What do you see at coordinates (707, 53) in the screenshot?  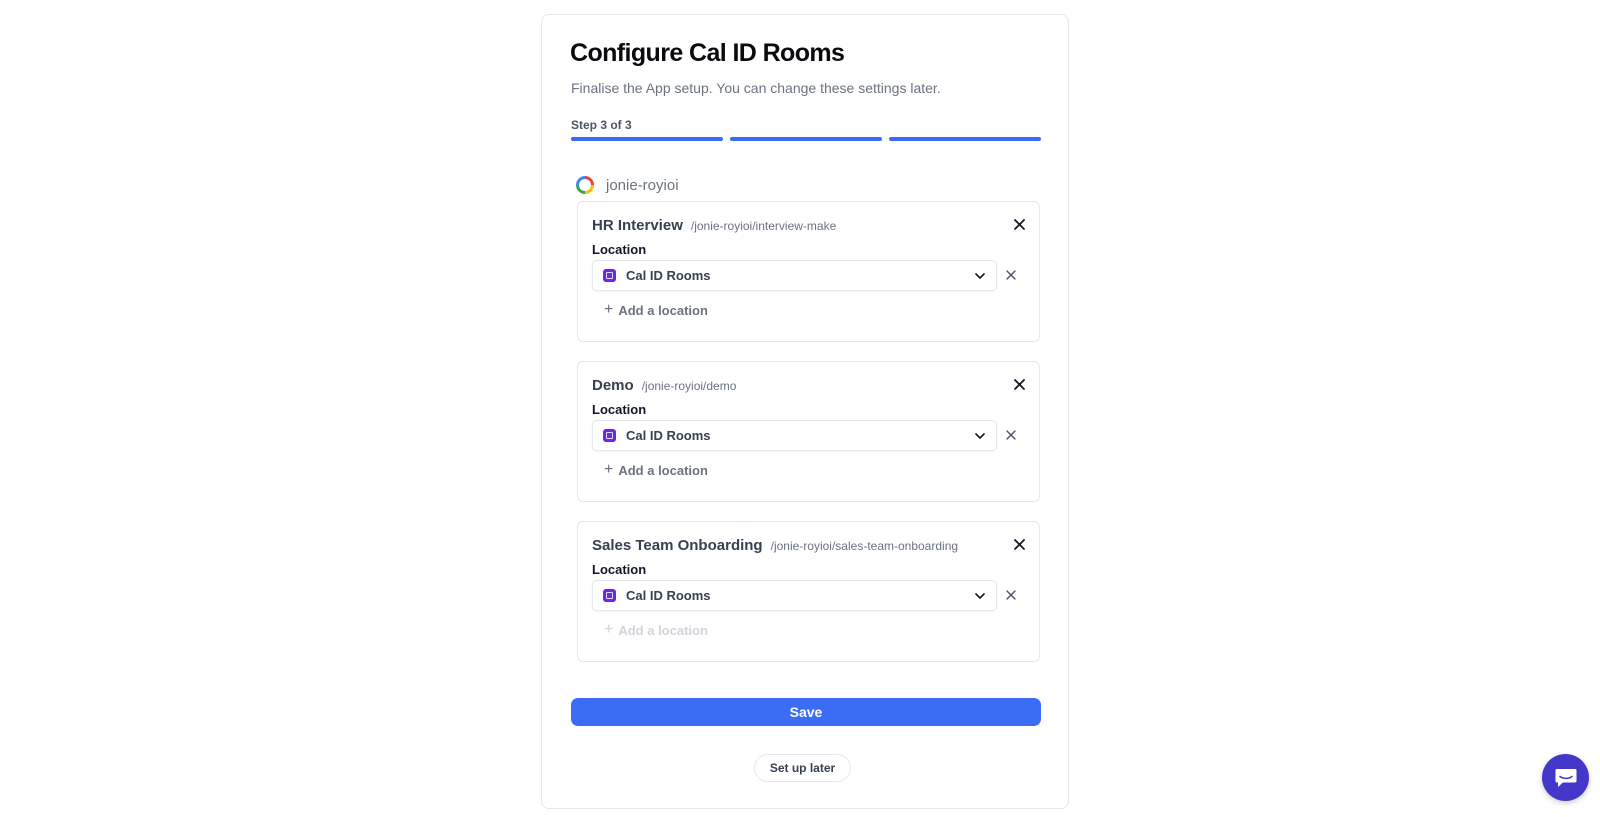 I see `page-title: Configure Cal ID Rooms` at bounding box center [707, 53].